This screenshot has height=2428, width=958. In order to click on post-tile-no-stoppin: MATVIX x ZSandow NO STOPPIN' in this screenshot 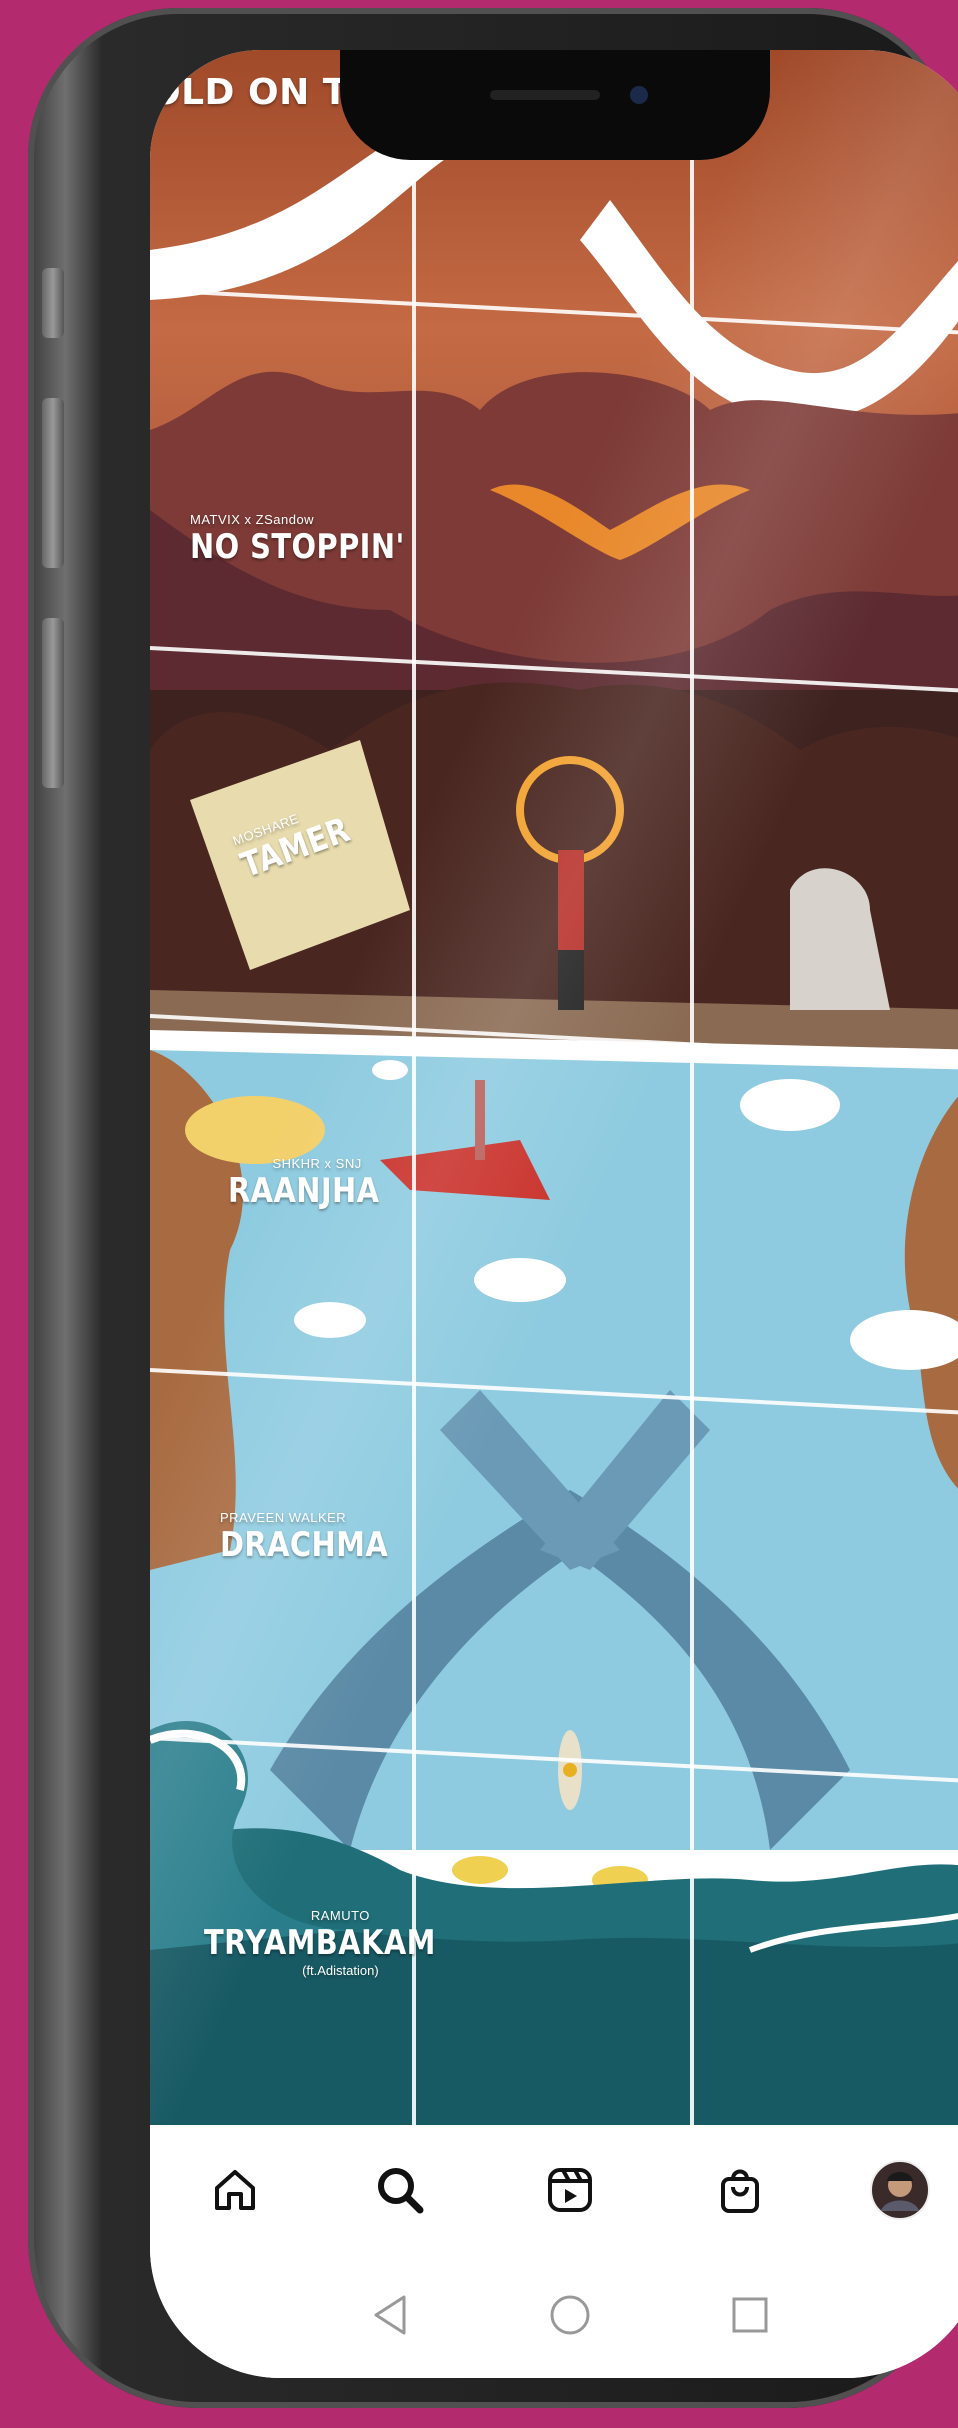, I will do `click(316, 539)`.